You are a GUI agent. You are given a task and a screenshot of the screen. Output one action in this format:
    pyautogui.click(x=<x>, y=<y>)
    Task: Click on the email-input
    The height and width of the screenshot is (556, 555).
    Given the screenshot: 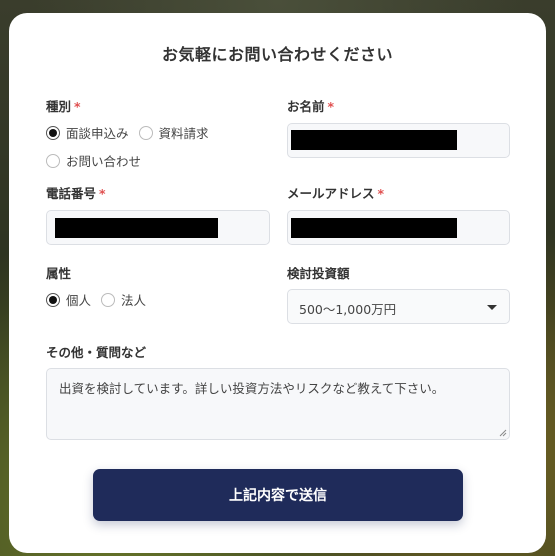 What is the action you would take?
    pyautogui.click(x=398, y=227)
    